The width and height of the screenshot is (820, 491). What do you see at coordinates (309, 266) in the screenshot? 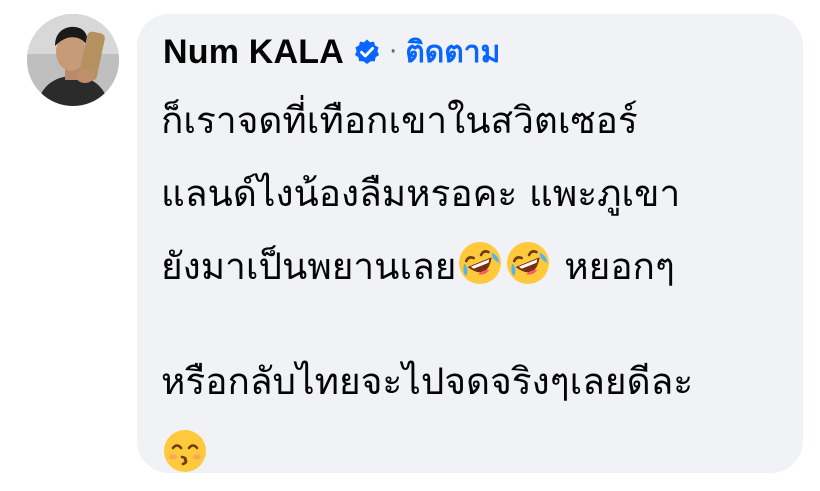
I see `comment-line-text: ยังมาเป็นพยานเลย` at bounding box center [309, 266].